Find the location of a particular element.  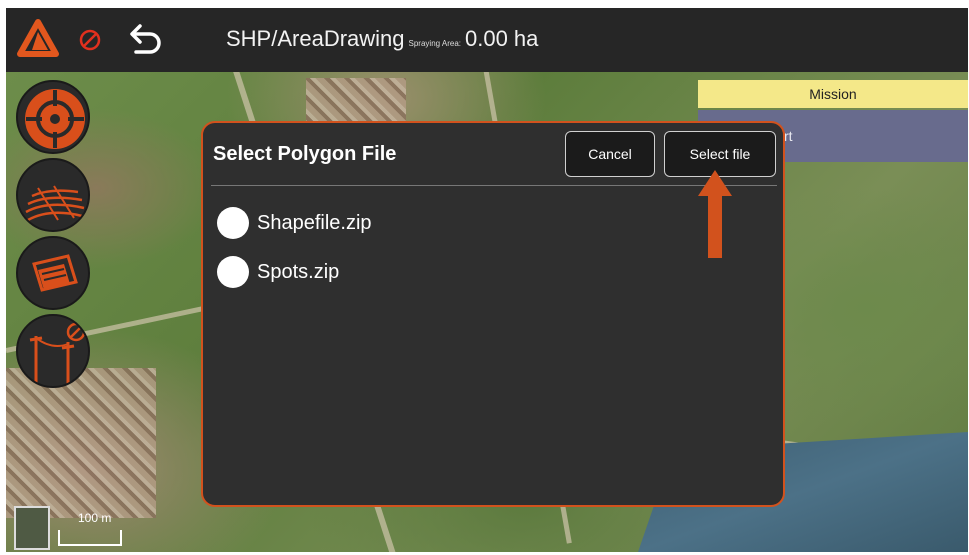

file-option-shapefile: Shapefile.zip is located at coordinates (294, 223).